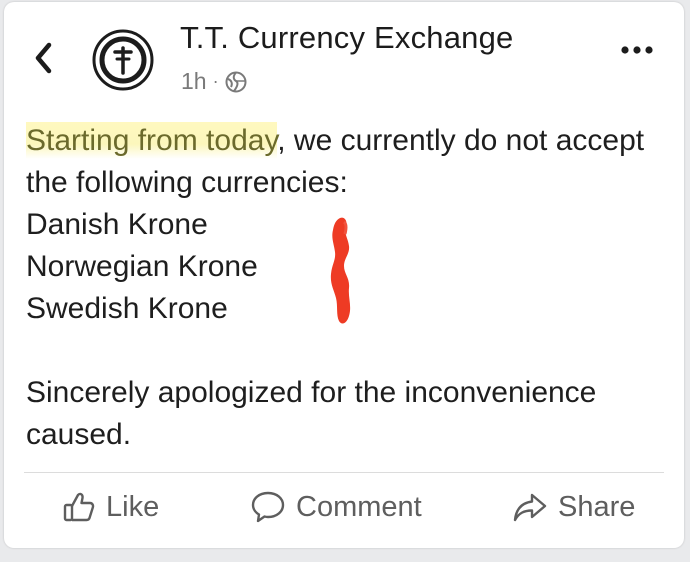  I want to click on logo-icon, so click(123, 60).